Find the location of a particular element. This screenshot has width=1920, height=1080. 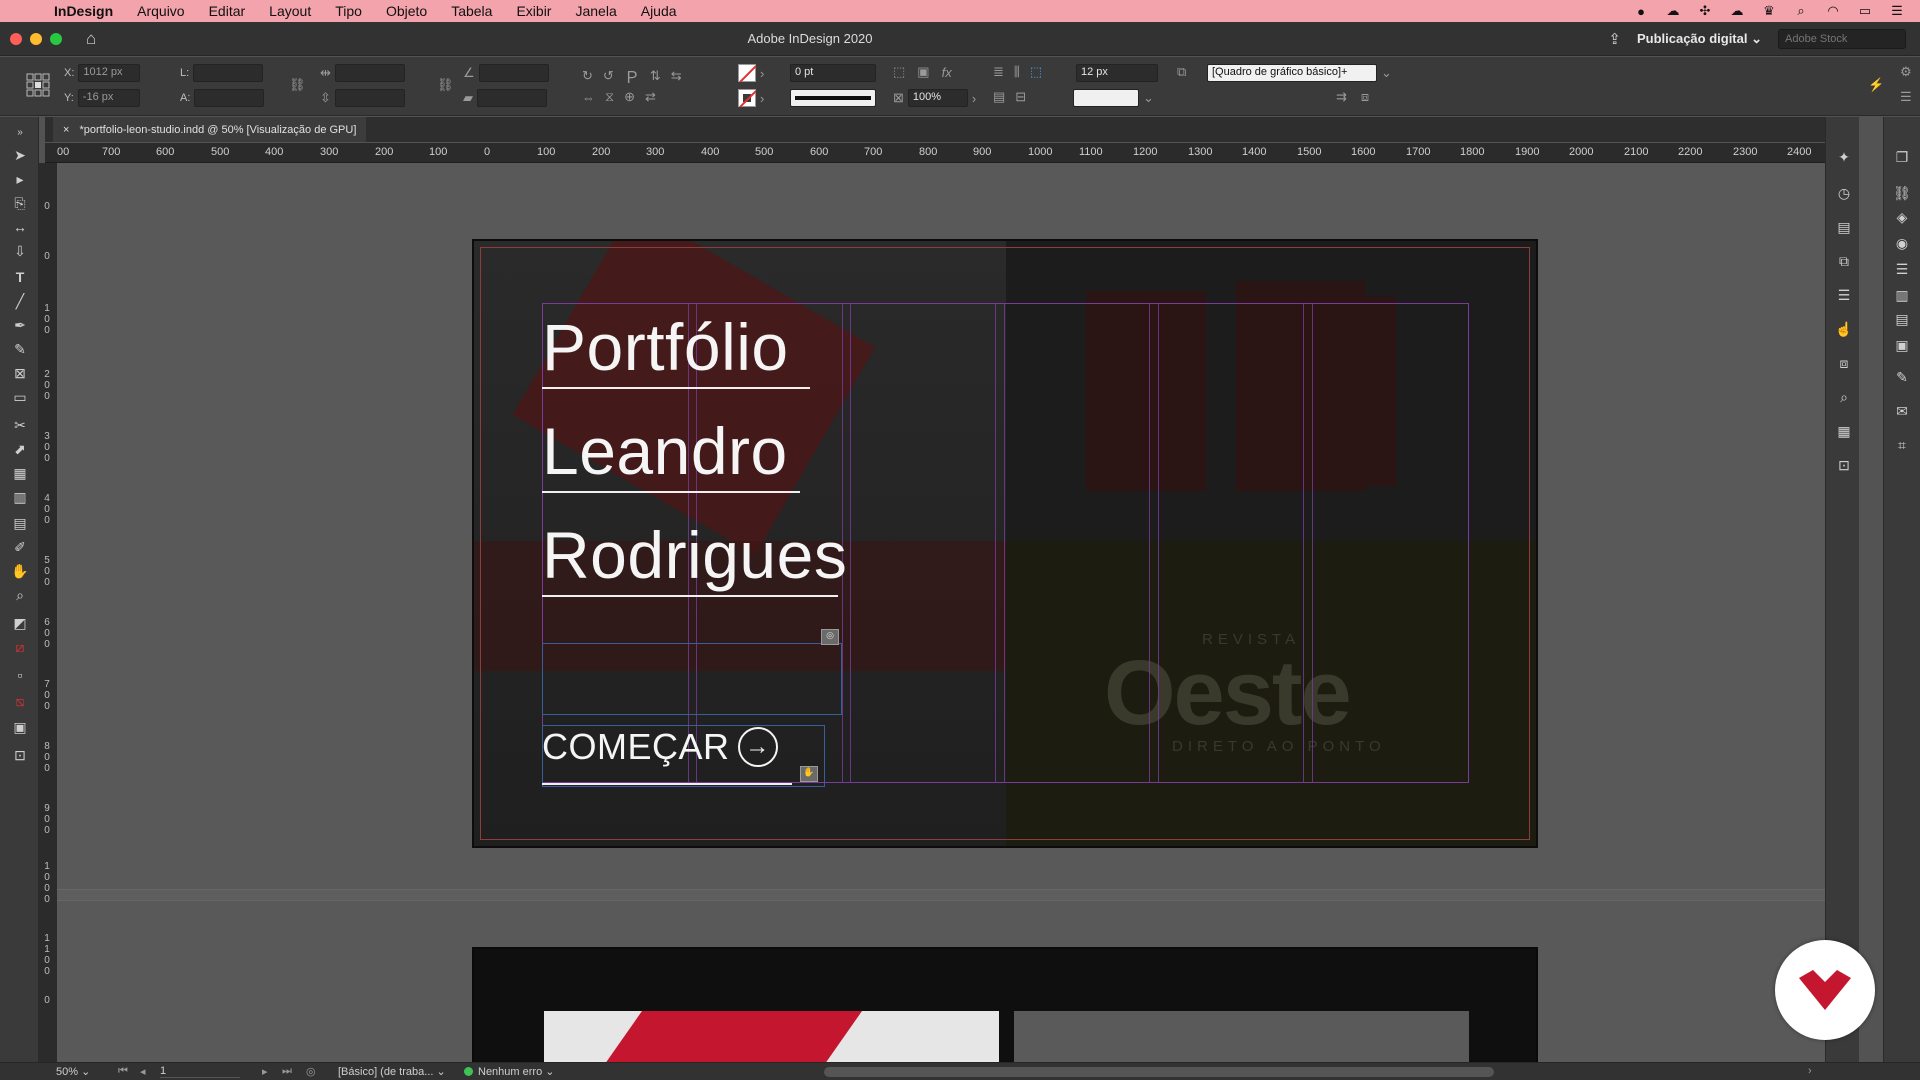

x-position-field: 1012 px is located at coordinates (109, 73).